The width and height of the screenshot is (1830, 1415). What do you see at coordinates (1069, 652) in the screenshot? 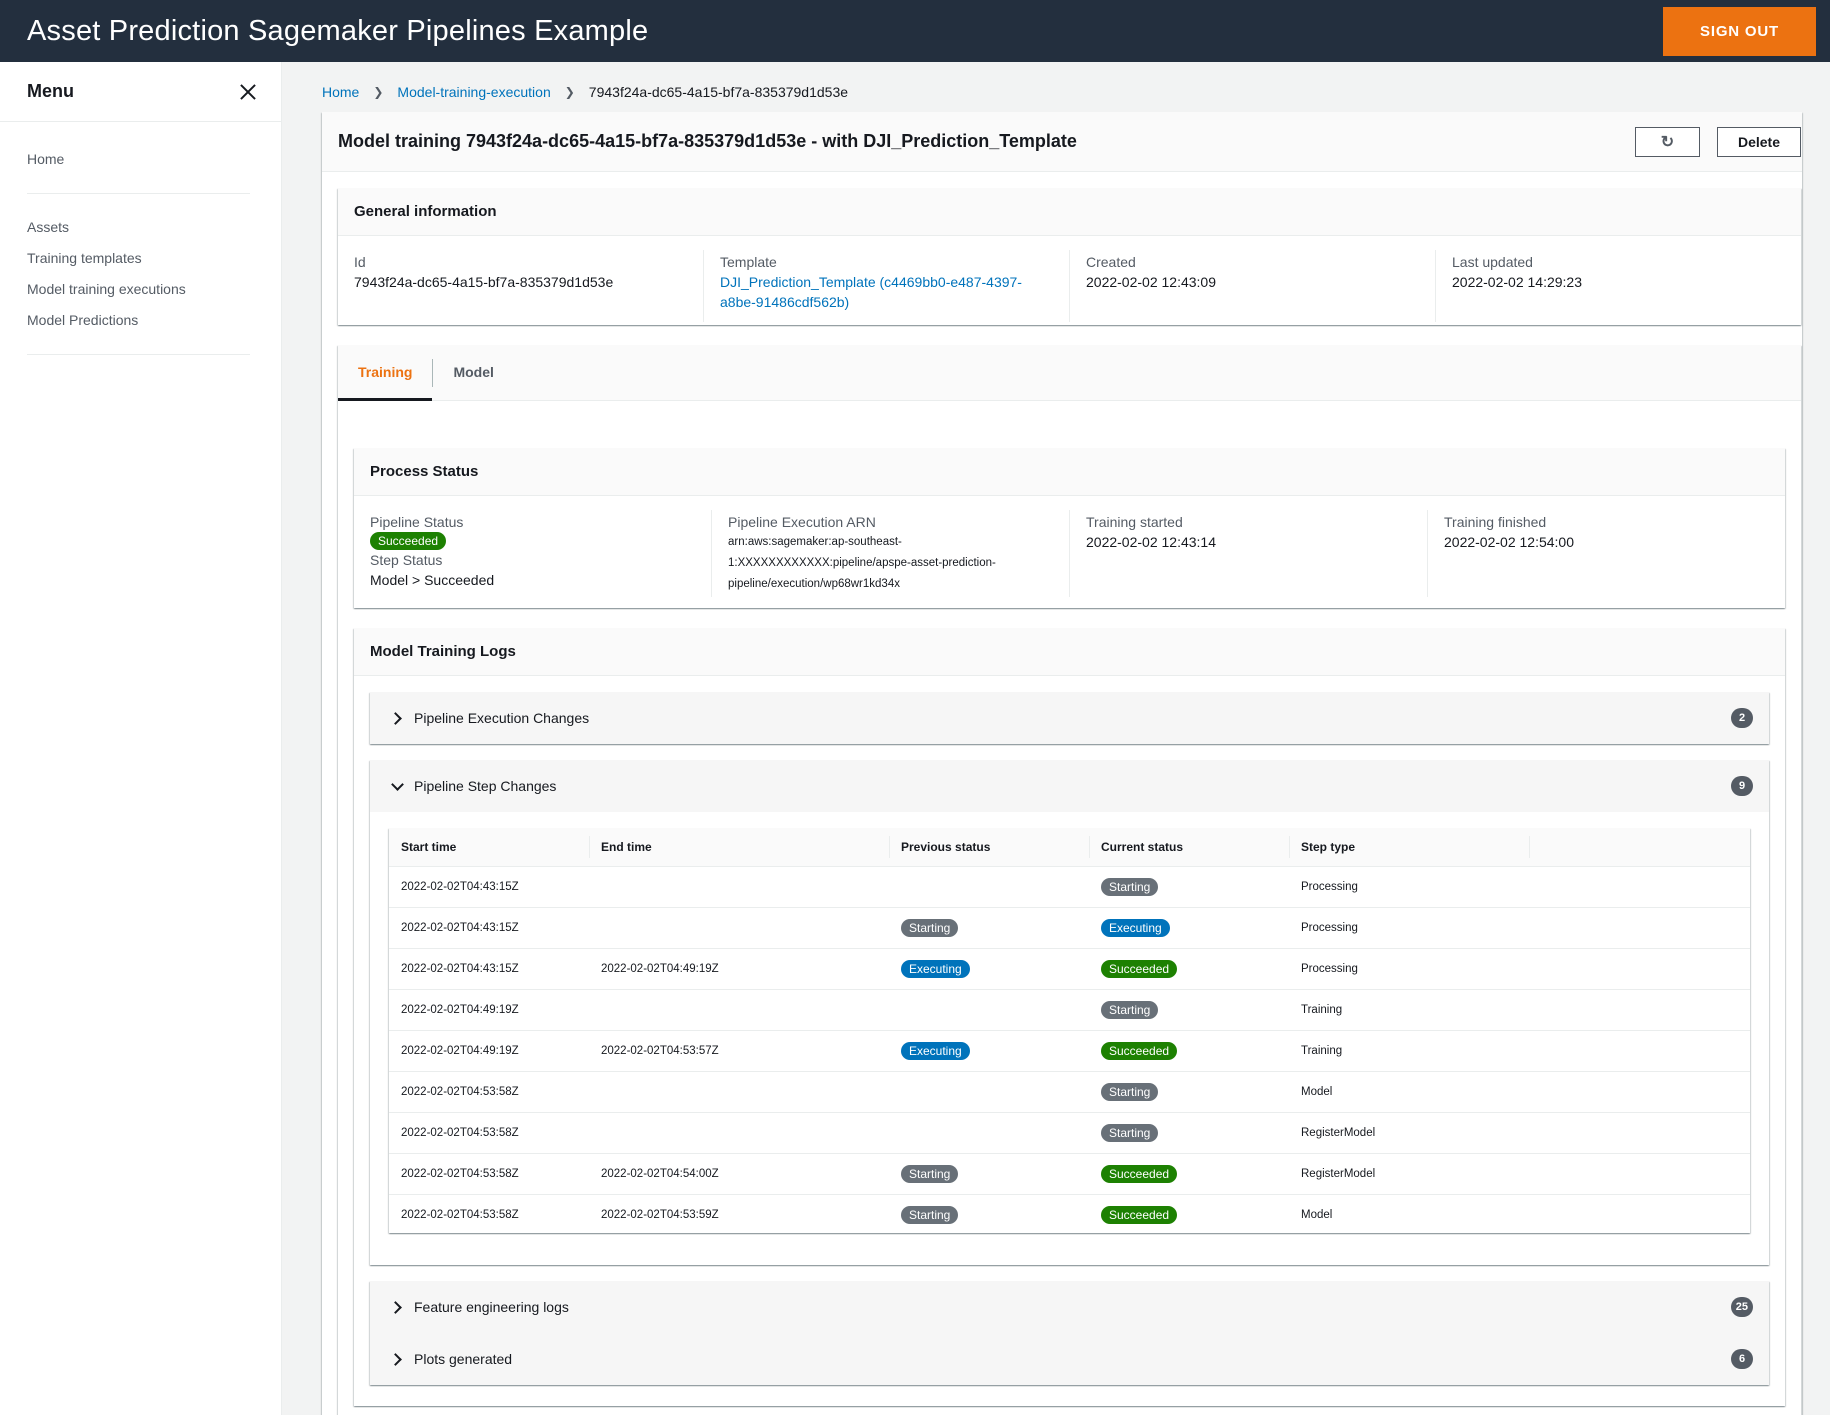
I see `model-training-logs-header: Model Training Logs` at bounding box center [1069, 652].